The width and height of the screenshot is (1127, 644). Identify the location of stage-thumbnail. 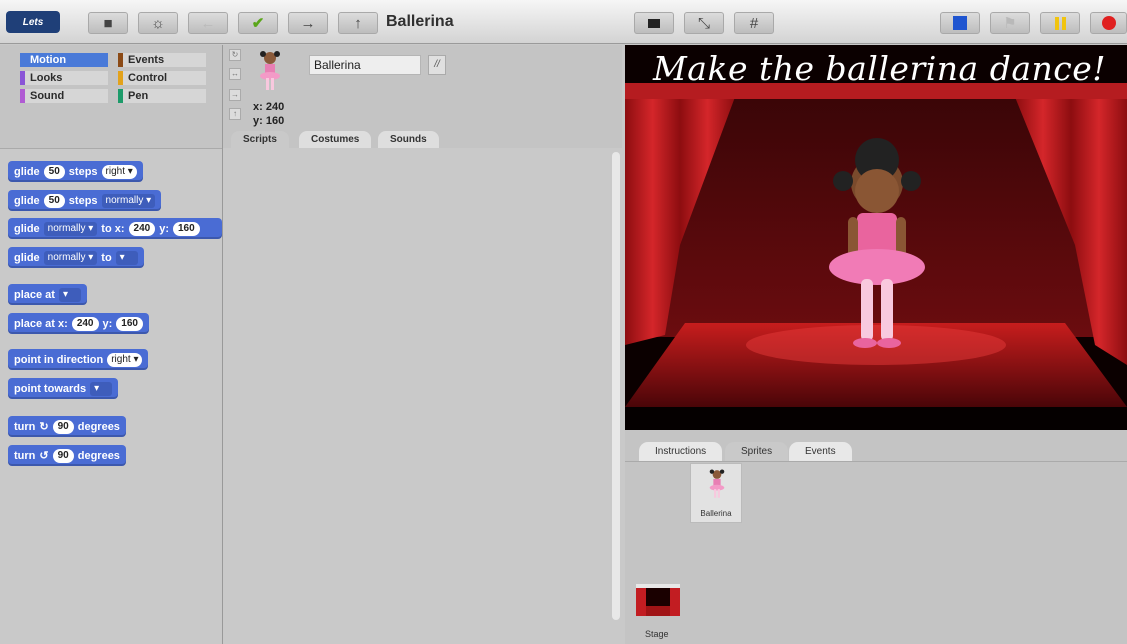
(658, 600).